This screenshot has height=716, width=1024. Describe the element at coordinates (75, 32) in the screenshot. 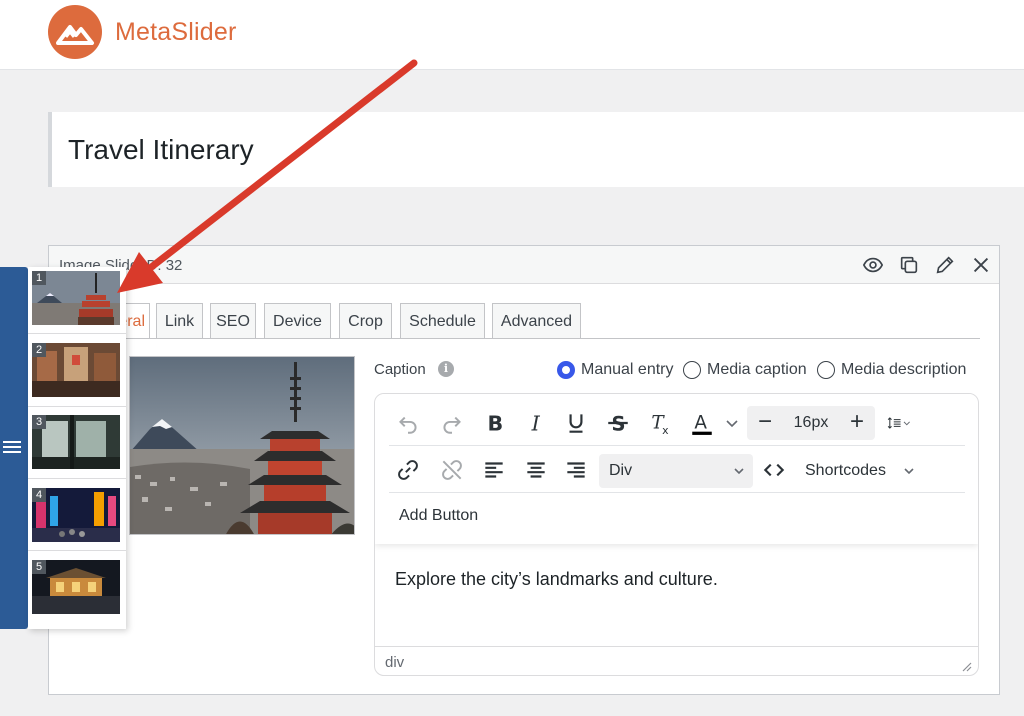

I see `metaslider-logo-icon` at that location.